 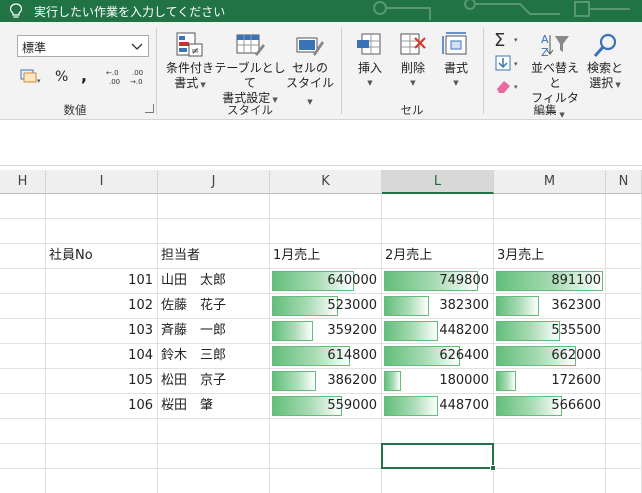 What do you see at coordinates (605, 62) in the screenshot?
I see `find-select-button: 検索と 選択 ▼` at bounding box center [605, 62].